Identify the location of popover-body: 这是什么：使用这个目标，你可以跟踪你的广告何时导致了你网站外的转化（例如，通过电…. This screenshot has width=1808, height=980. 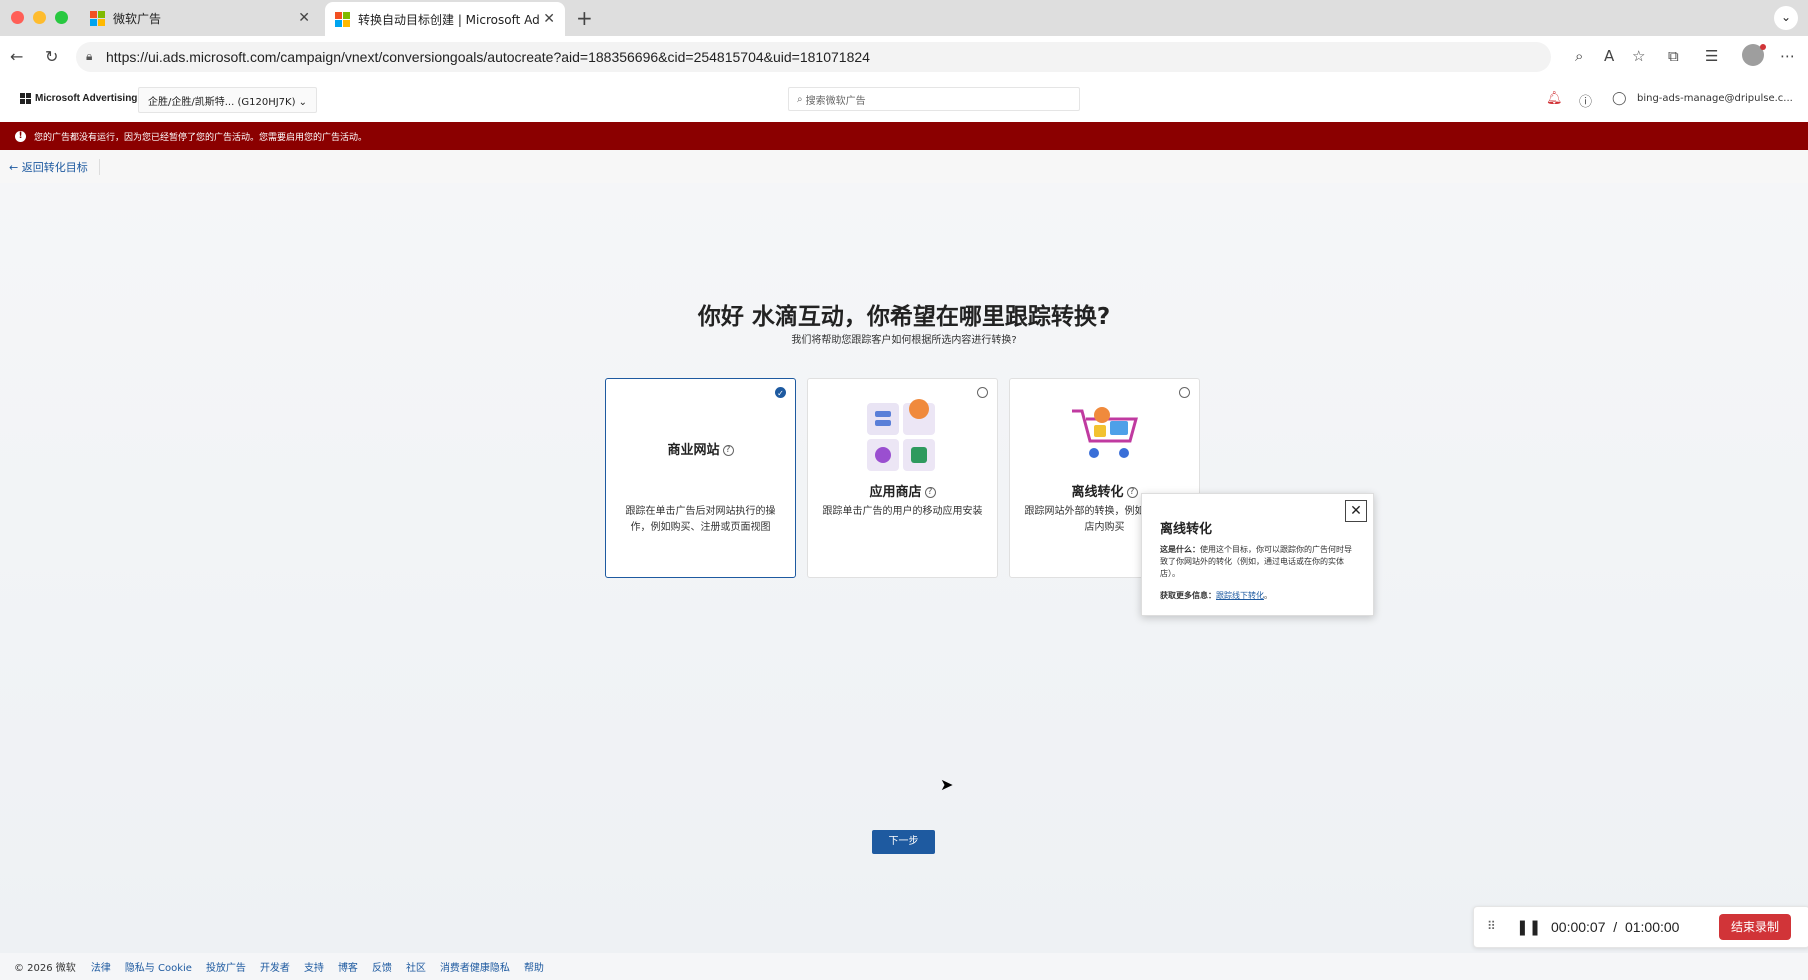
(1258, 562).